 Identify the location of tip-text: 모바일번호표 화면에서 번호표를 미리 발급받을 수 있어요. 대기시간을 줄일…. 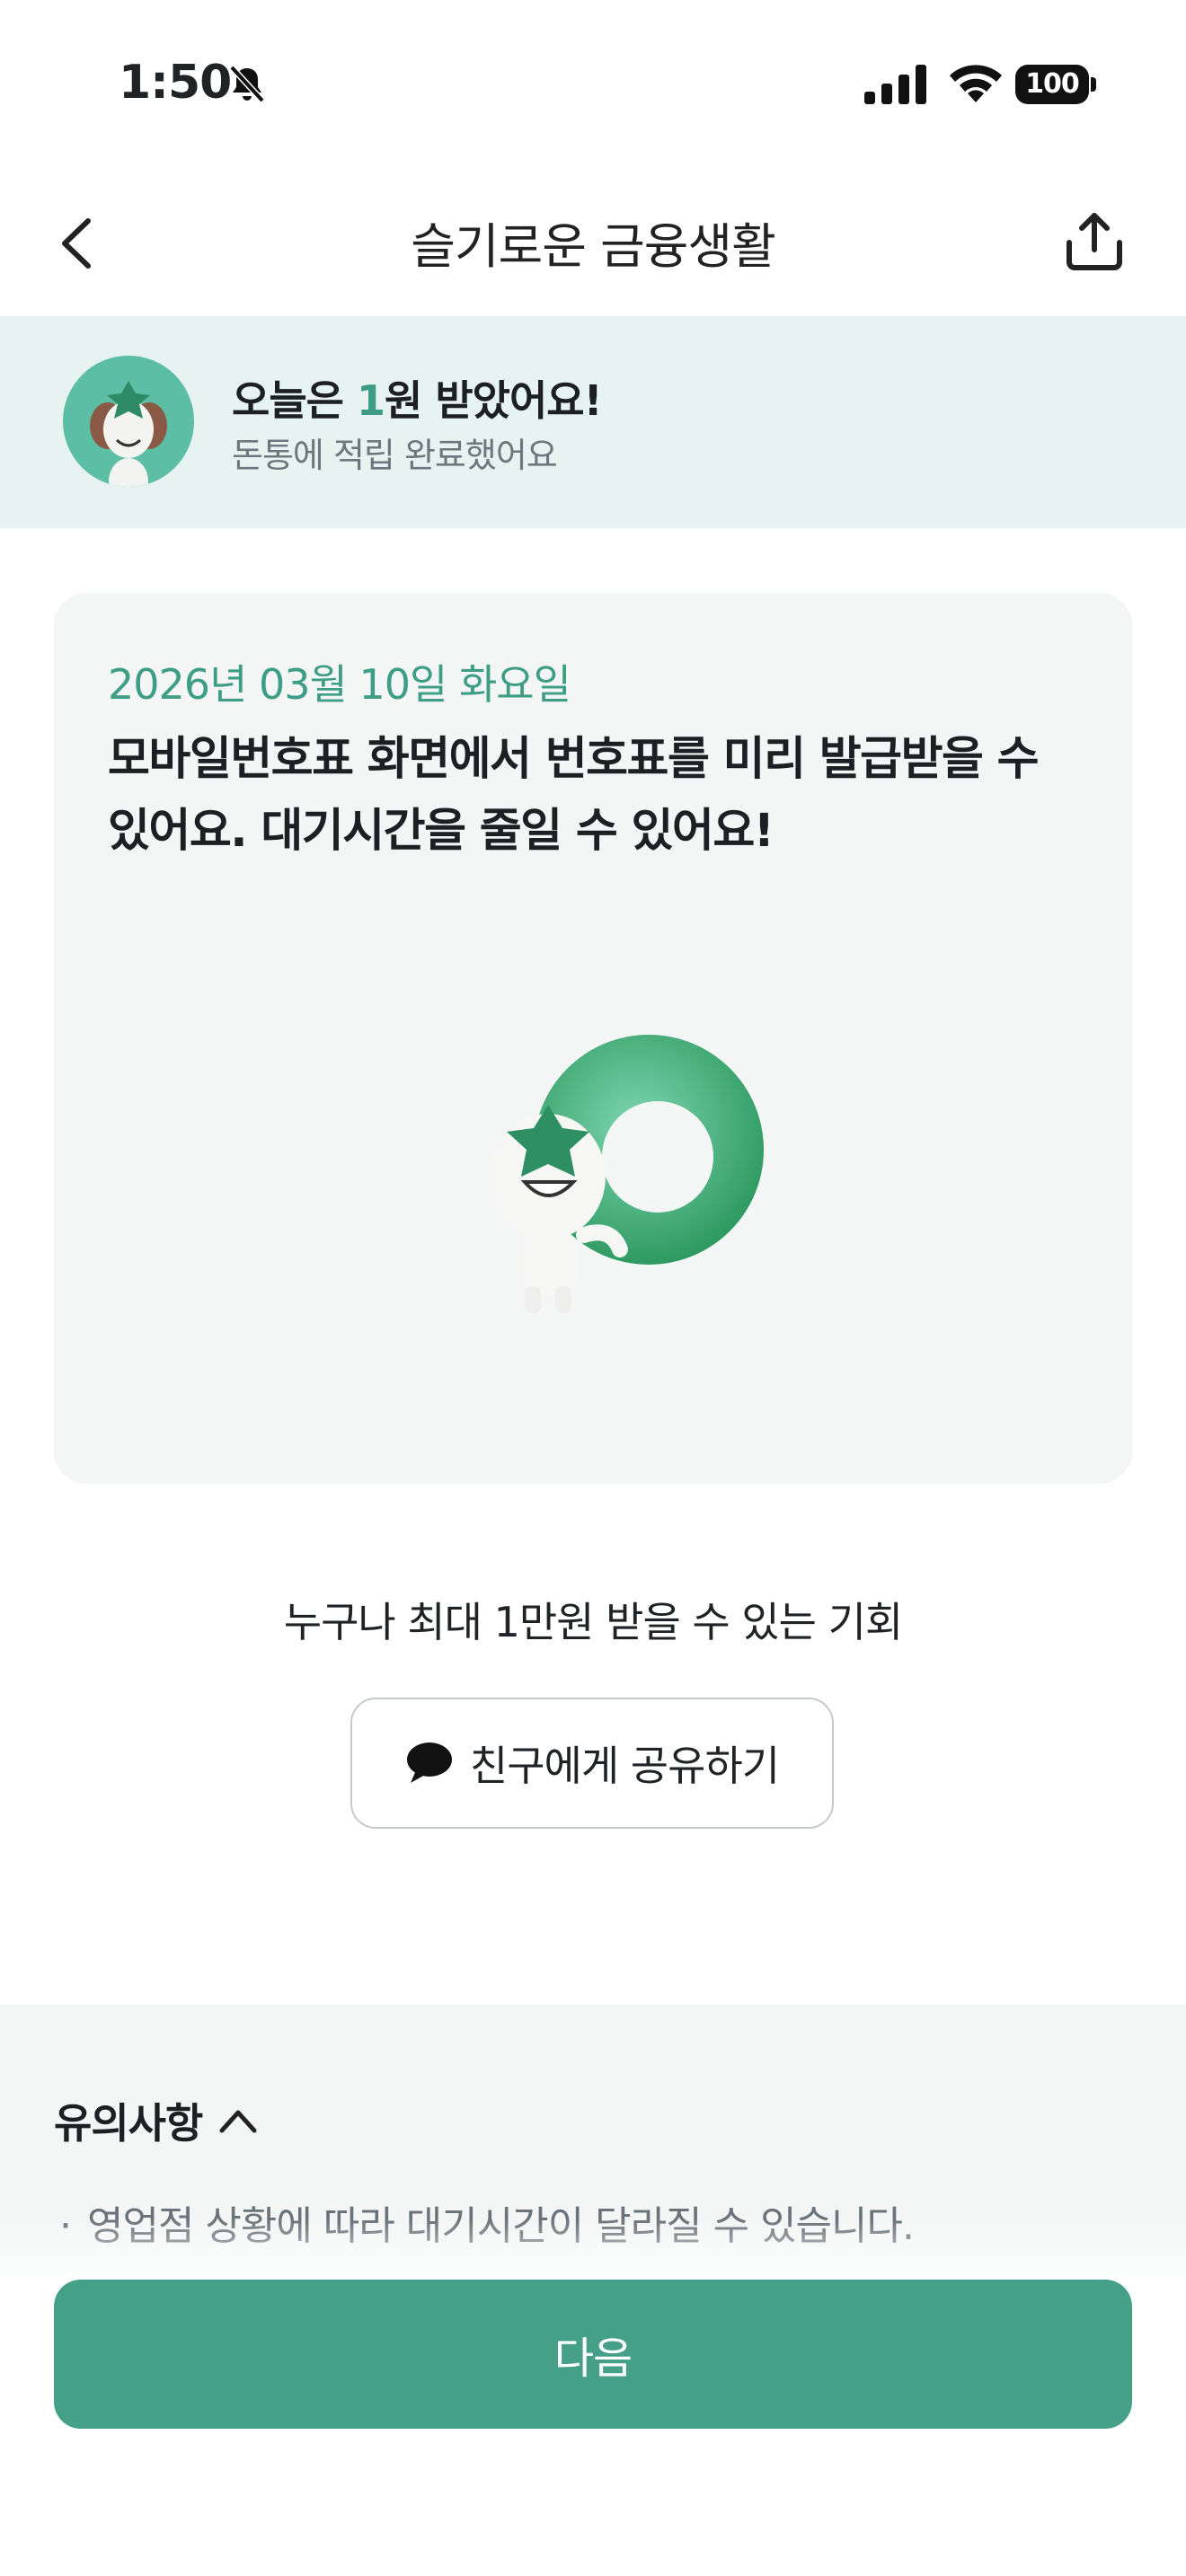
(574, 795).